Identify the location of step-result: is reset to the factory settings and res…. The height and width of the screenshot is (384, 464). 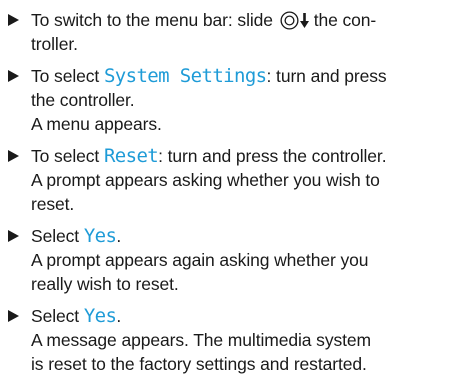
(199, 364).